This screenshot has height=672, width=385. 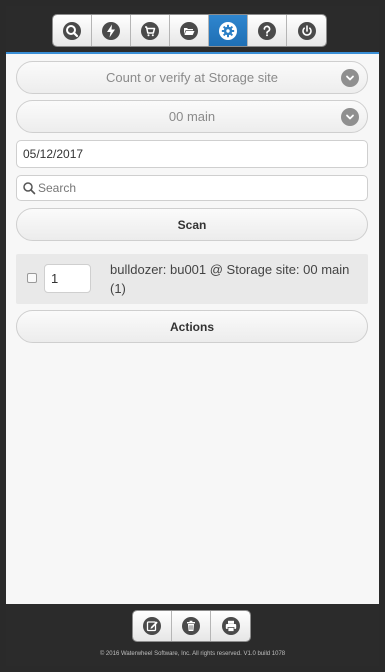 I want to click on open-folder-button, so click(x=189, y=30).